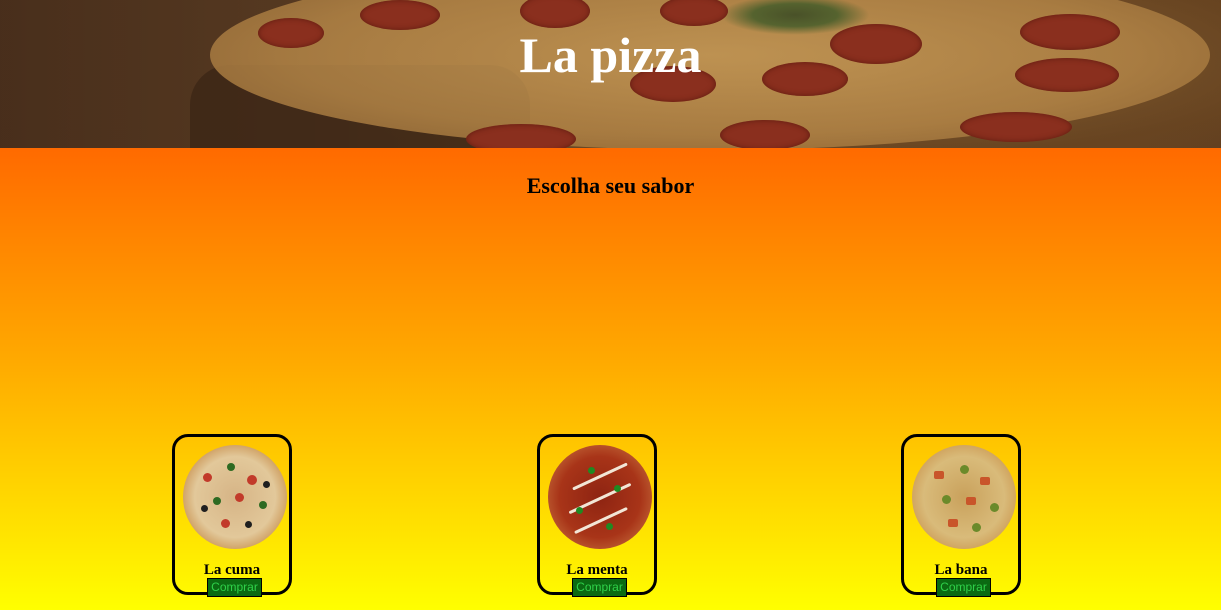 This screenshot has width=1221, height=610. I want to click on product-card-la-bana: La bana Comprar, so click(961, 515).